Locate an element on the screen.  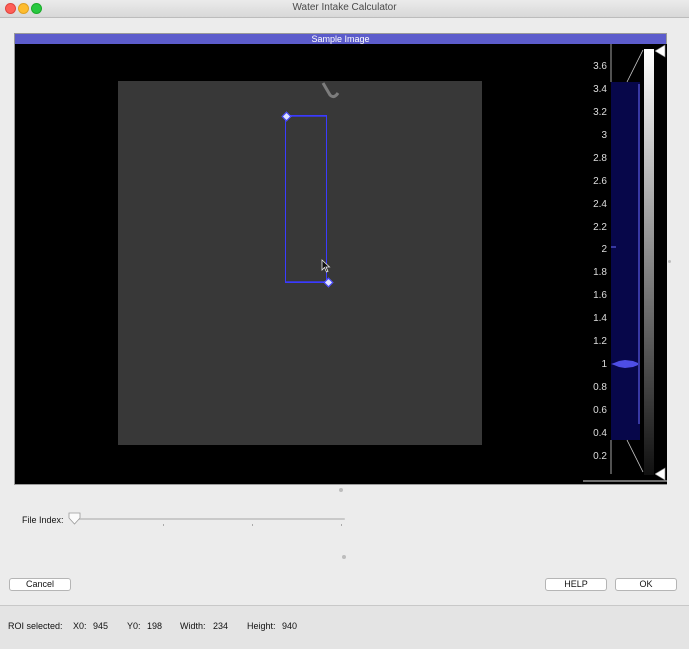
colorbar-frame is located at coordinates (625, 263).